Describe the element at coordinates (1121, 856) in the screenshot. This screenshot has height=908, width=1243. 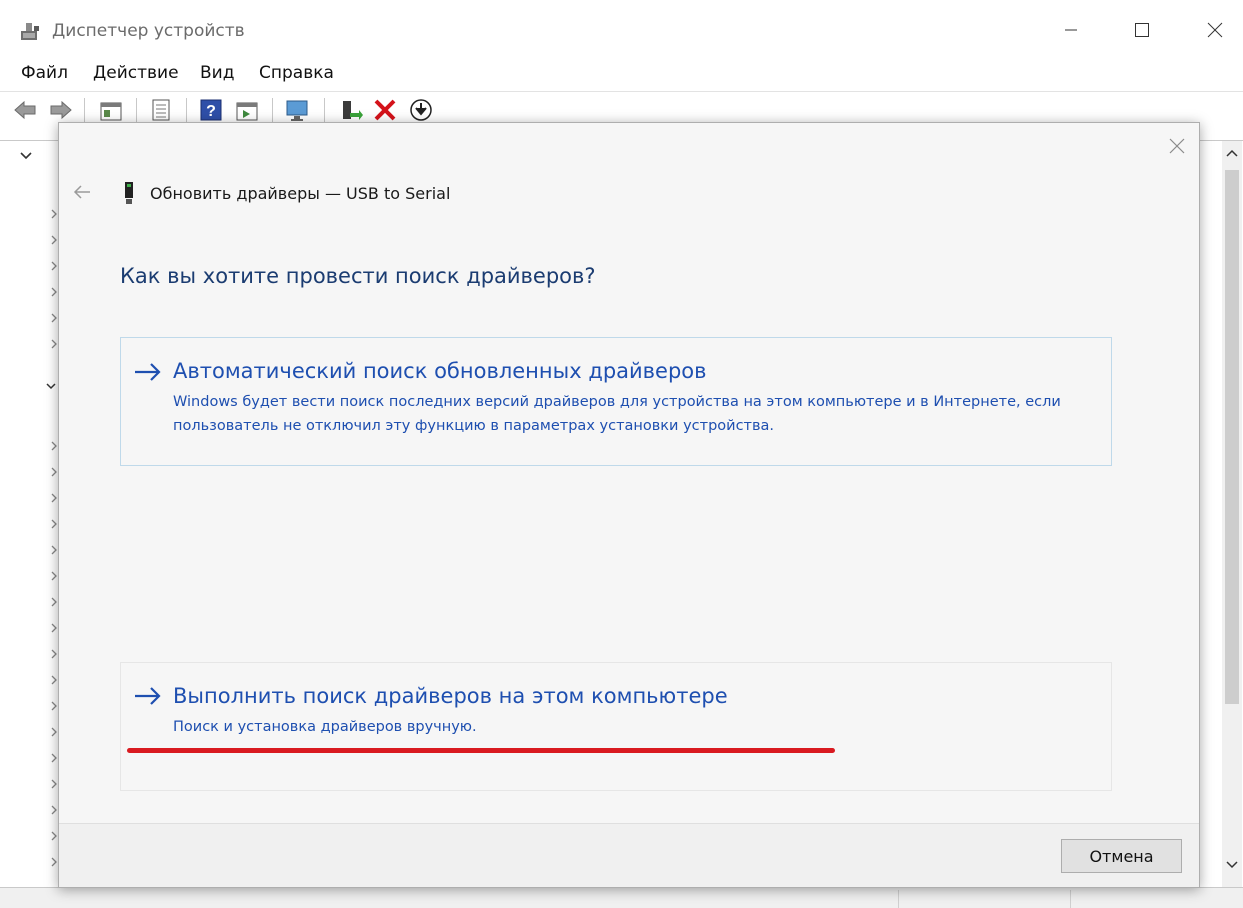
I see `cancel-button: Отмена` at that location.